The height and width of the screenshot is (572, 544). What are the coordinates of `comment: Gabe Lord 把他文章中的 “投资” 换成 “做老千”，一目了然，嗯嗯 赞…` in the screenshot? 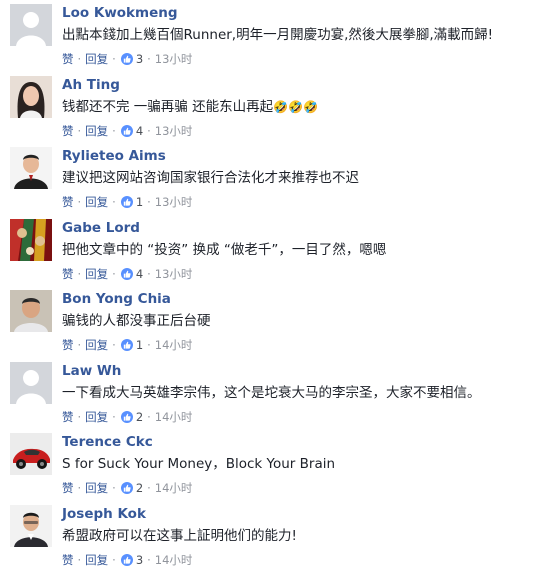 It's located at (272, 251).